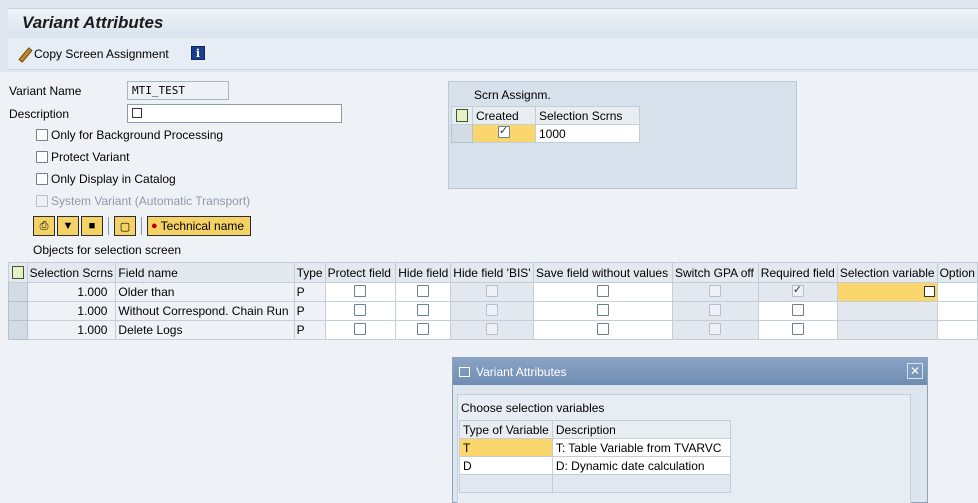 This screenshot has width=978, height=503. What do you see at coordinates (797, 272) in the screenshot?
I see `column-required-field: Required field` at bounding box center [797, 272].